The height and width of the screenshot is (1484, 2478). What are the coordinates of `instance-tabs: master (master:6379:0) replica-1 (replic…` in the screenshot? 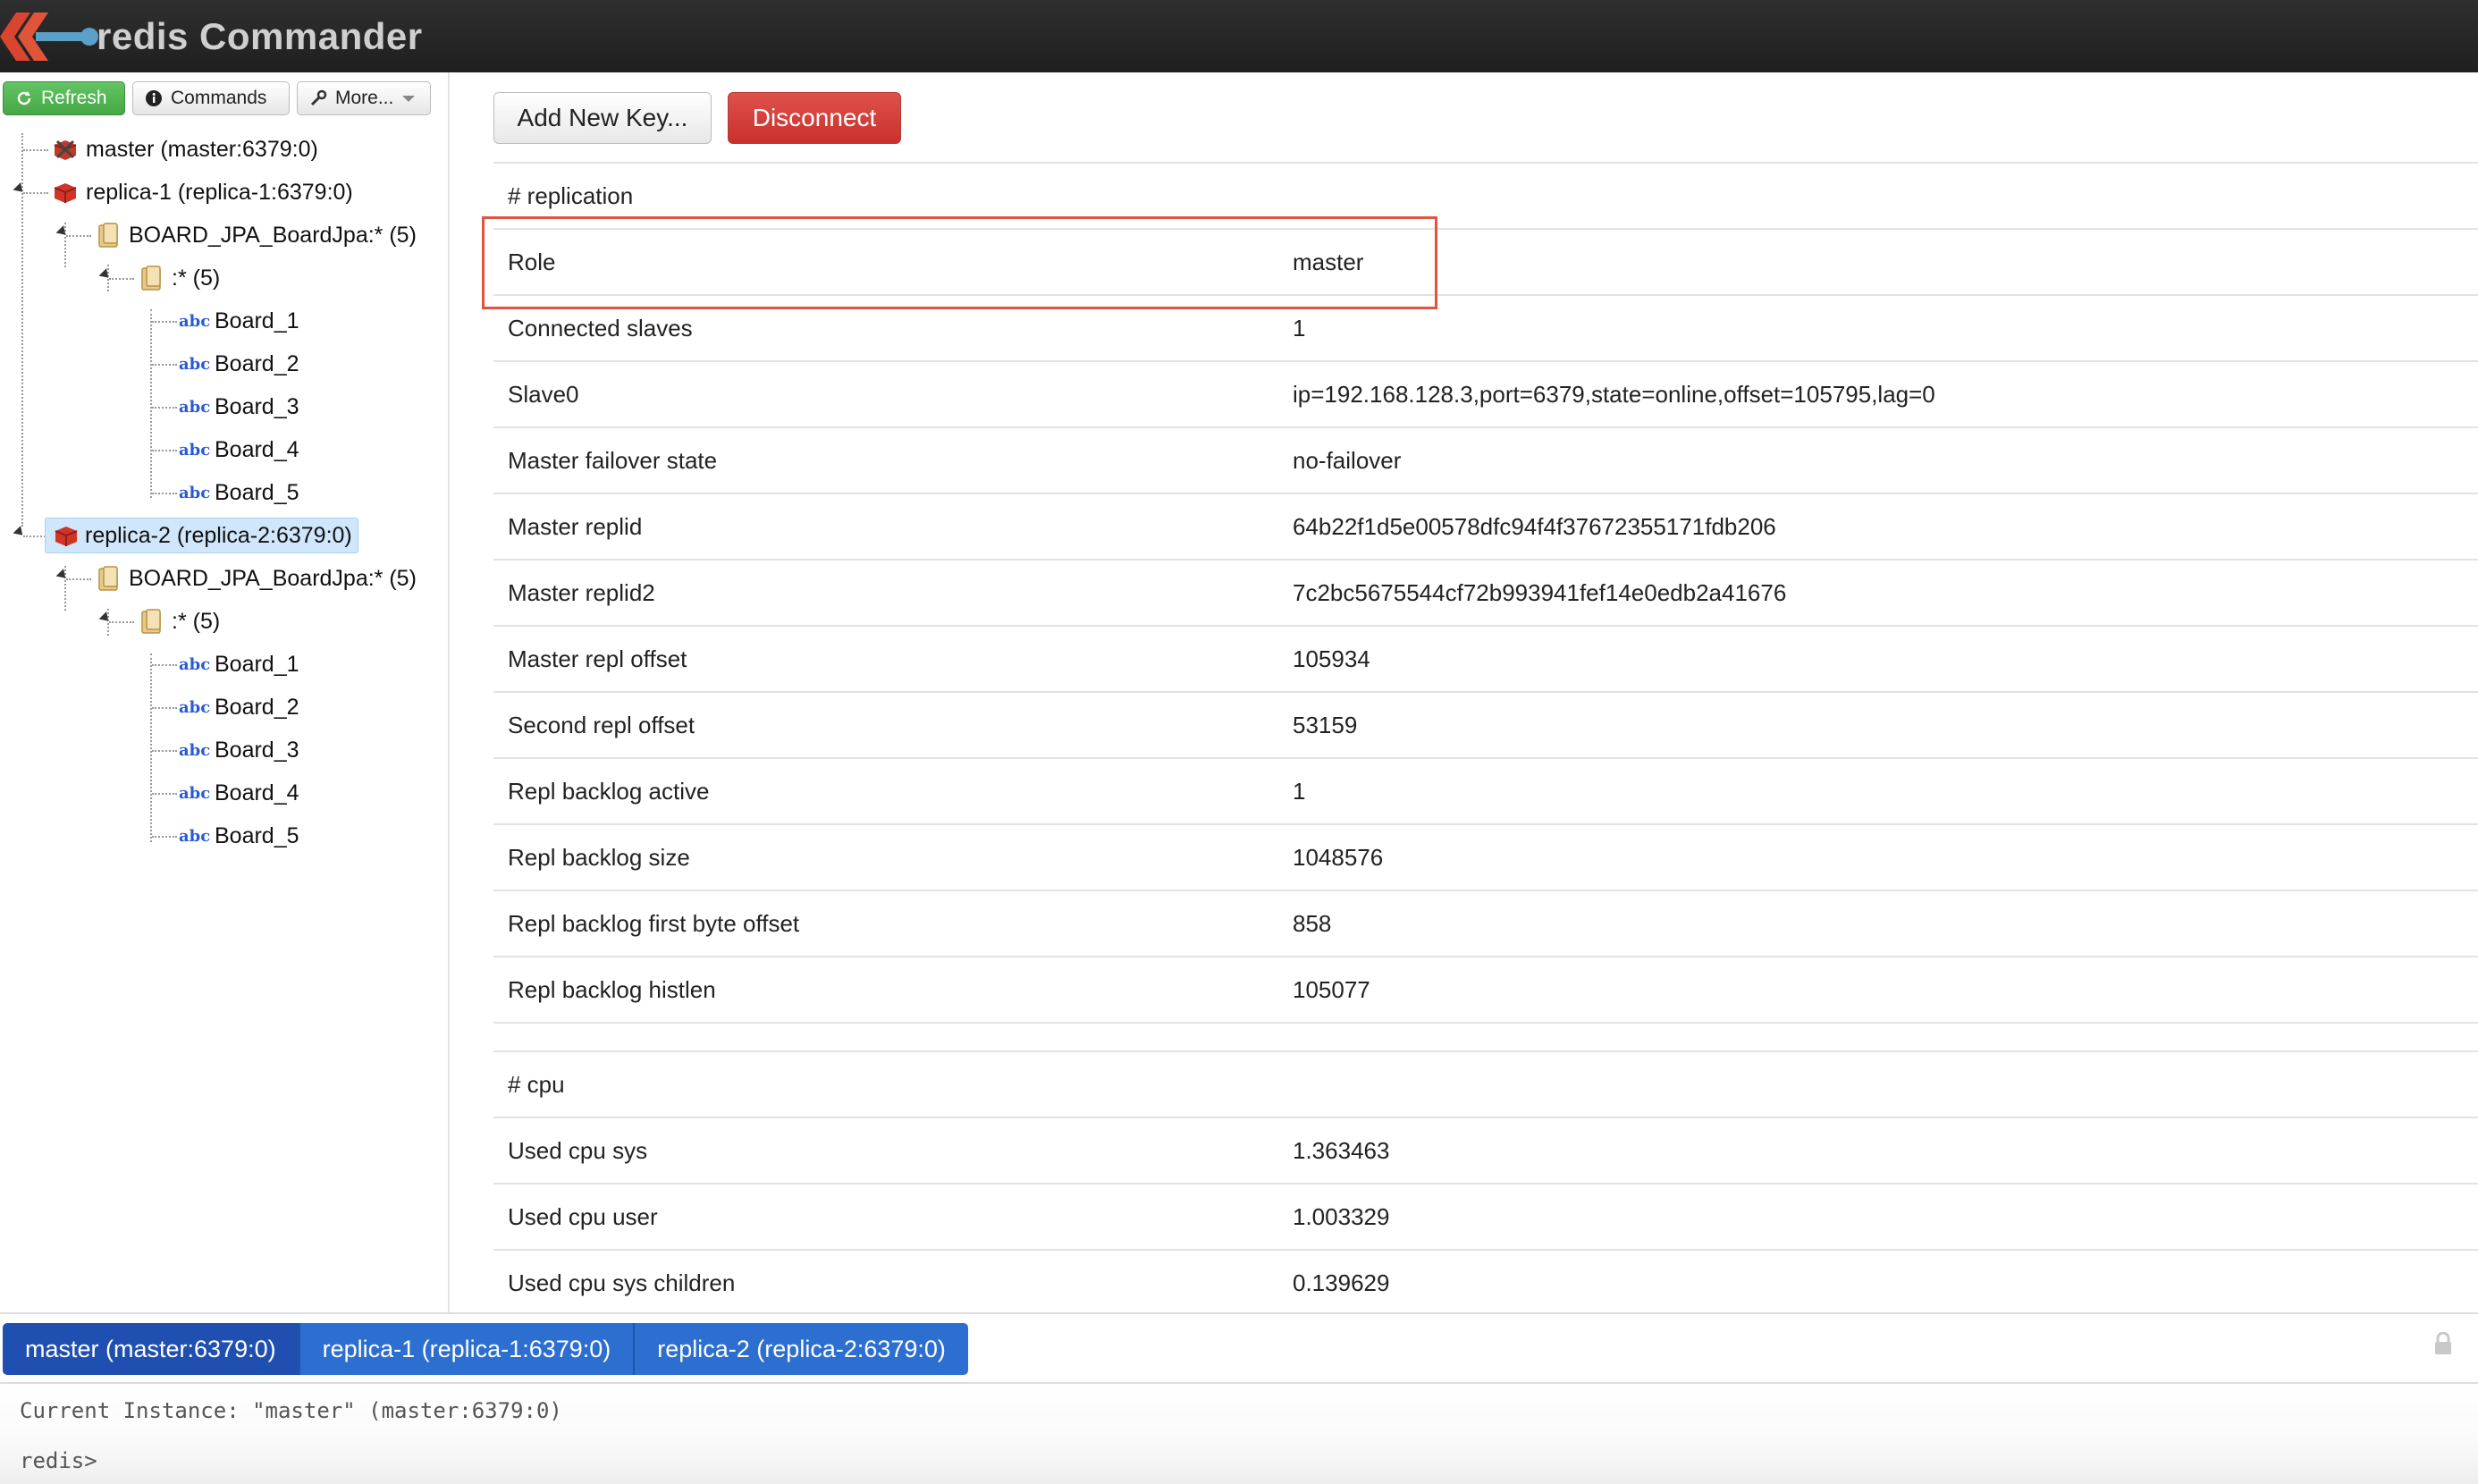 It's located at (485, 1349).